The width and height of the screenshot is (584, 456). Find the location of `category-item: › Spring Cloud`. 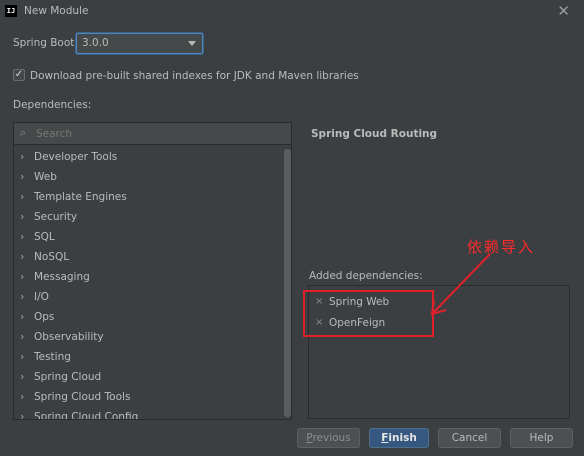

category-item: › Spring Cloud is located at coordinates (149, 377).